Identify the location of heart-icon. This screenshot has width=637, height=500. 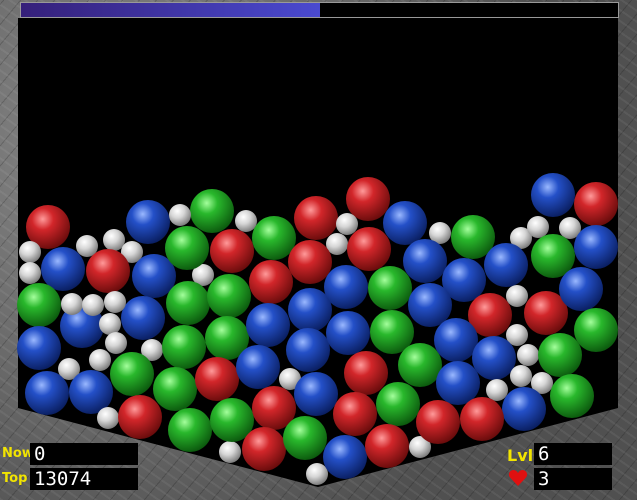
(518, 478).